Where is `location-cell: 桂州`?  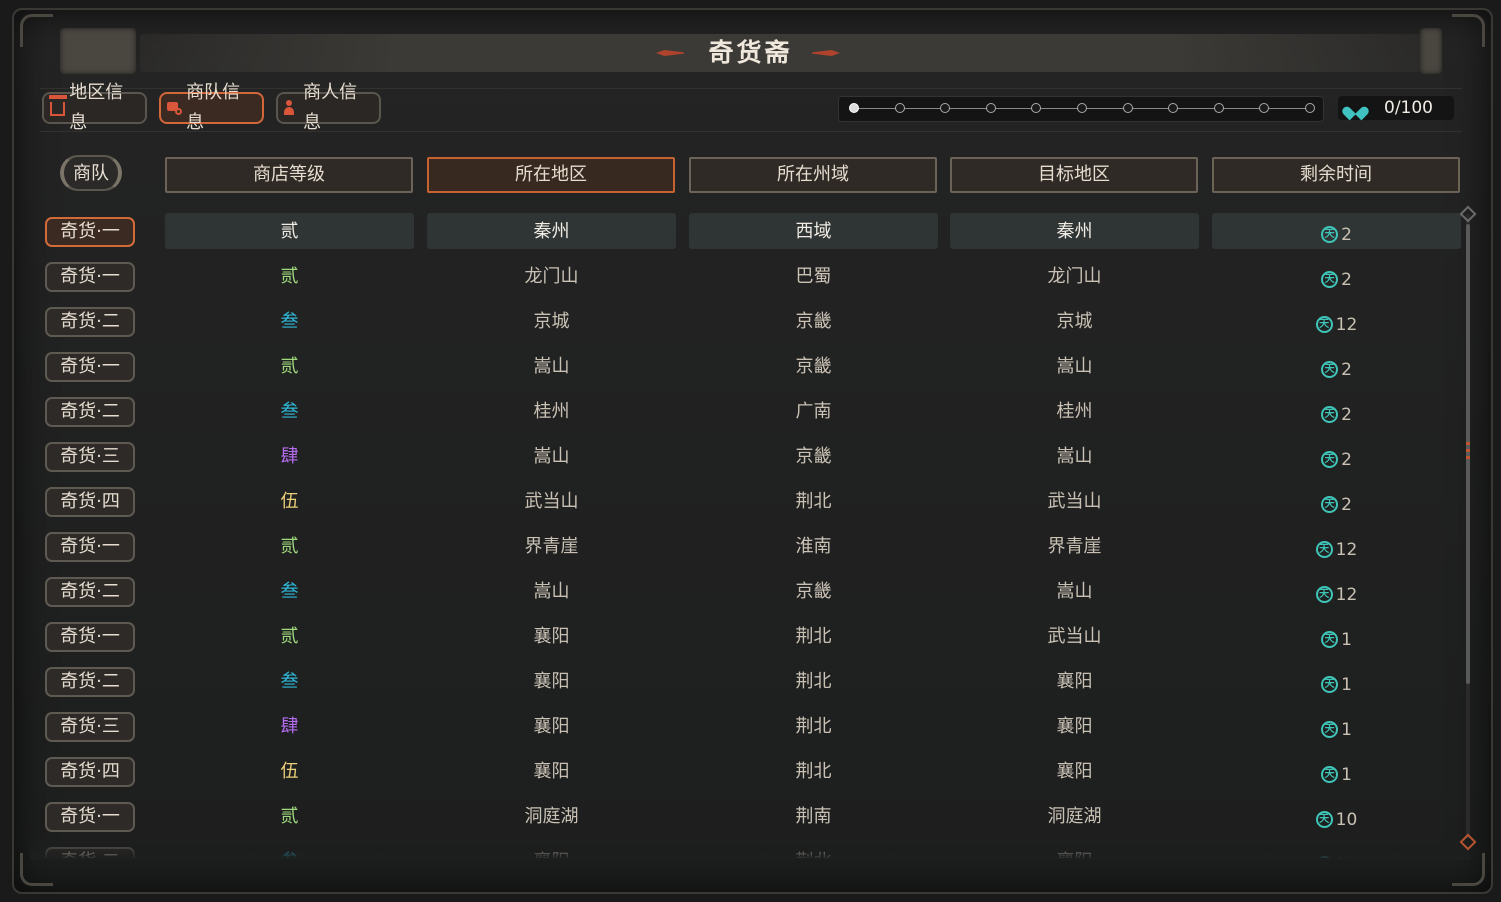
location-cell: 桂州 is located at coordinates (551, 411).